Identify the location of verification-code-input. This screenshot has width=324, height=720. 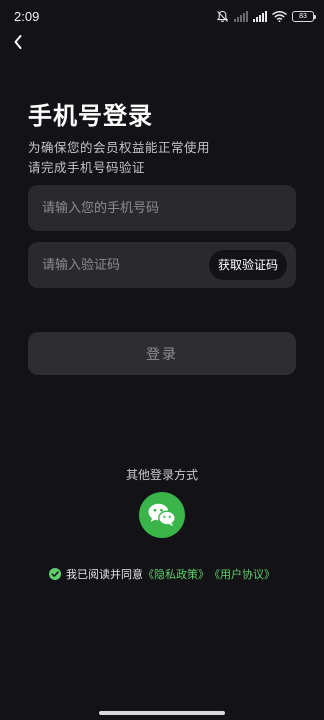
(127, 265).